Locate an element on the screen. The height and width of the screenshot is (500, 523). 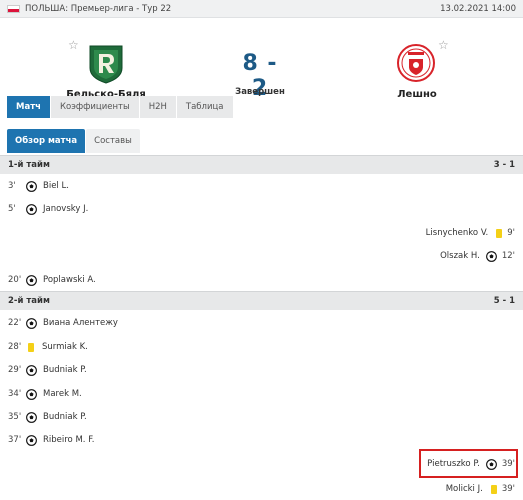
away-favorite-star-icon: ☆ is located at coordinates (443, 45).